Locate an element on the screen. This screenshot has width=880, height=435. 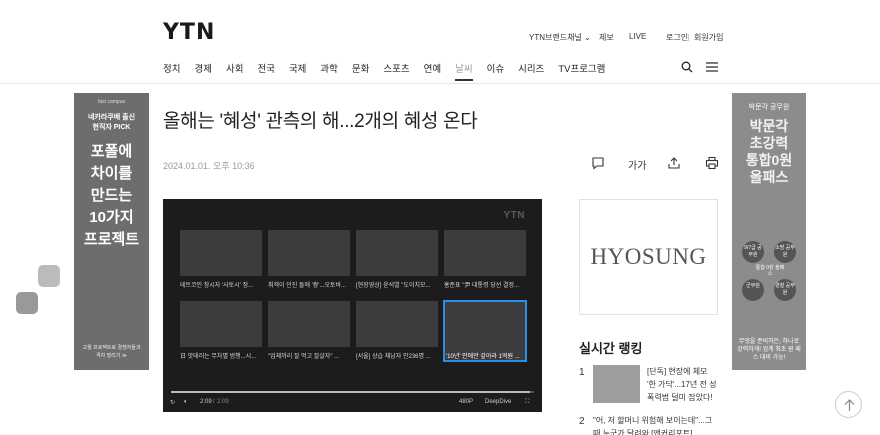
ad-headline-line: 포폴에 is located at coordinates (111, 151).